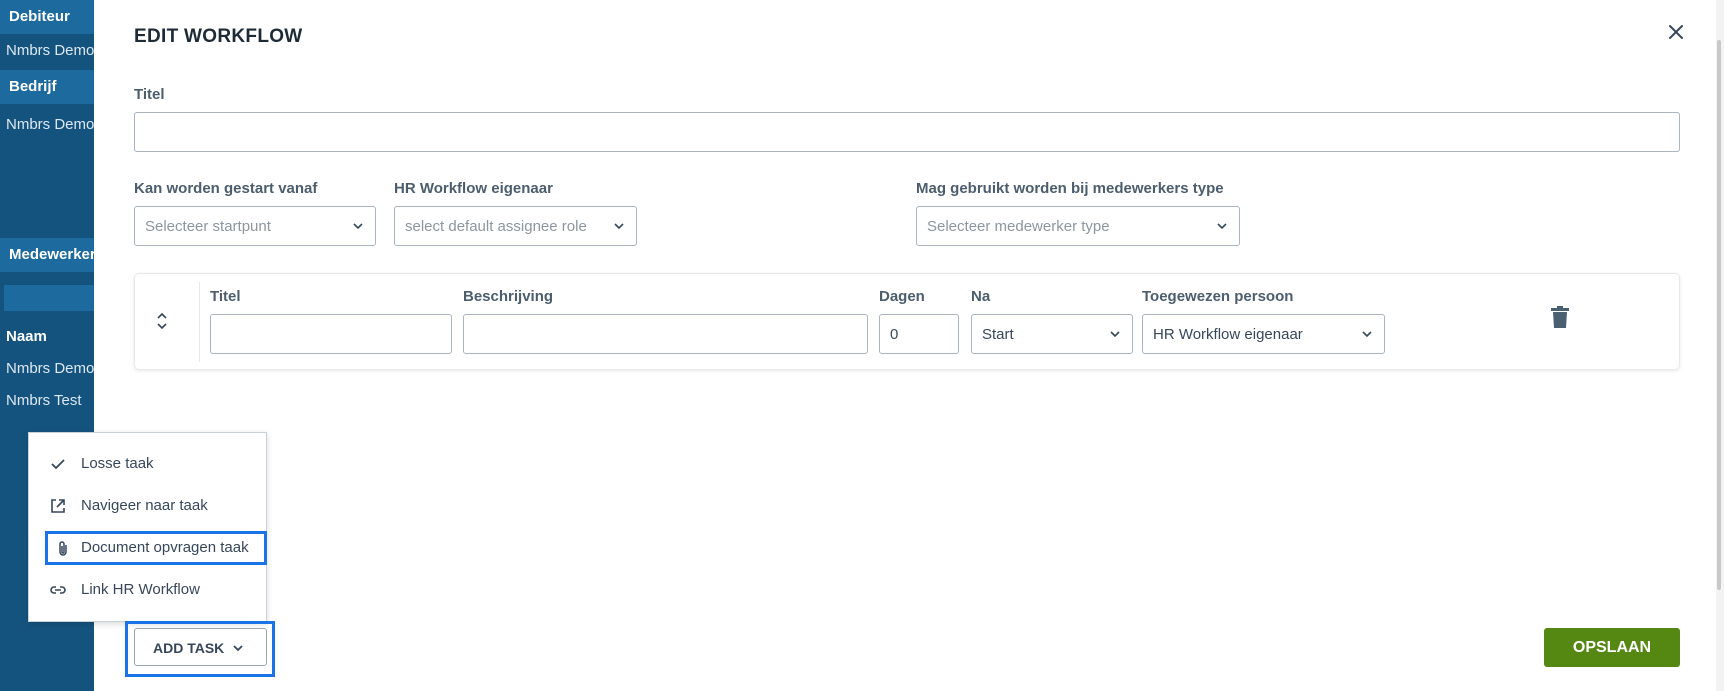 The image size is (1724, 691). I want to click on owner-label: HR Workflow eigenaar, so click(473, 188).